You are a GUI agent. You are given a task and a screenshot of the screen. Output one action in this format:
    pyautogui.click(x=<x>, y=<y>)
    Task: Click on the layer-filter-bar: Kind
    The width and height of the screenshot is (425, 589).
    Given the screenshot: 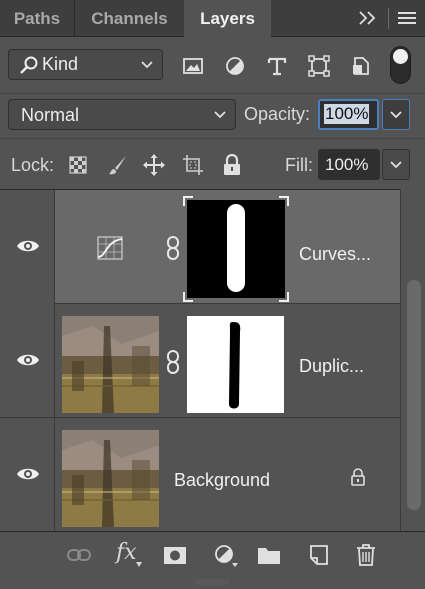 What is the action you would take?
    pyautogui.click(x=212, y=65)
    